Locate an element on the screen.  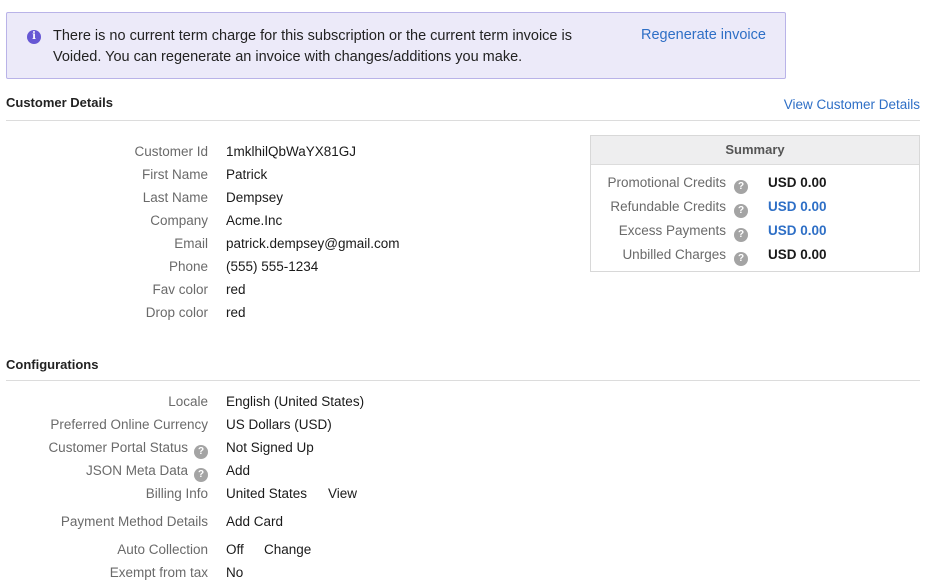
currency-label: Preferred Online Currency is located at coordinates (129, 424).